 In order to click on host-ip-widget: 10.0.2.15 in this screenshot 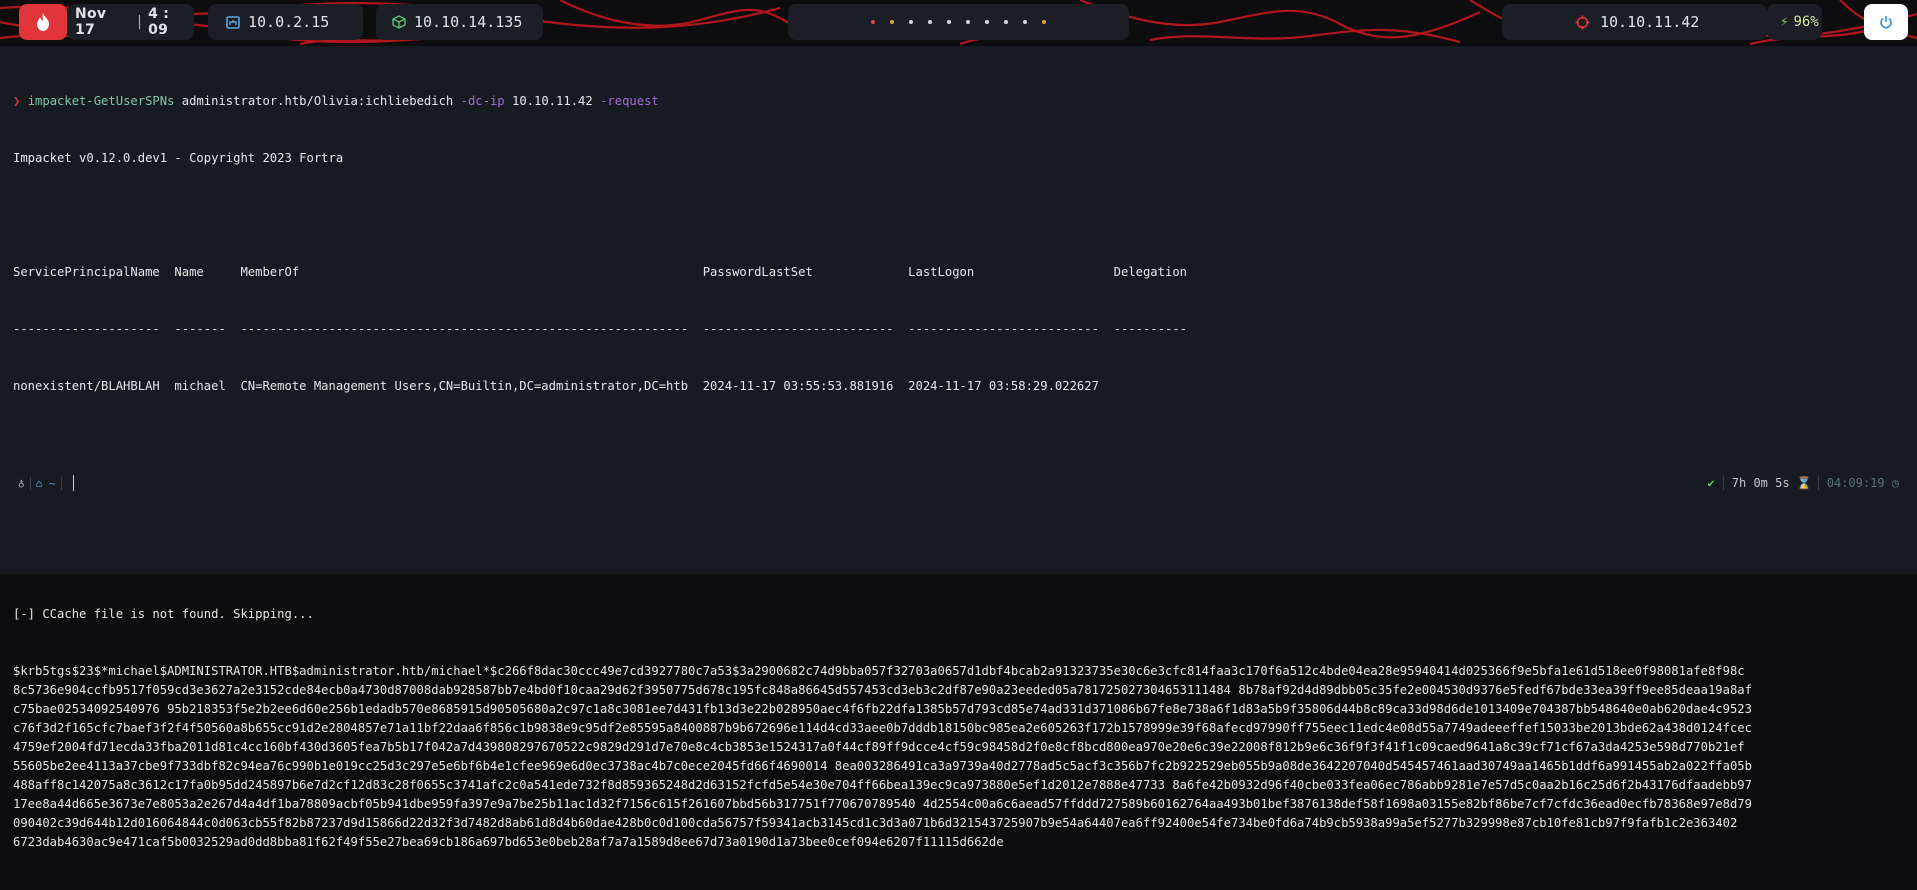, I will do `click(285, 22)`.